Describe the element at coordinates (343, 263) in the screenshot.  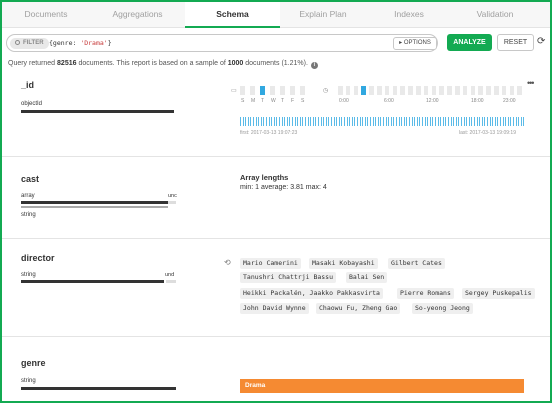
I see `director-value-chip: Masaki Kobayashi` at that location.